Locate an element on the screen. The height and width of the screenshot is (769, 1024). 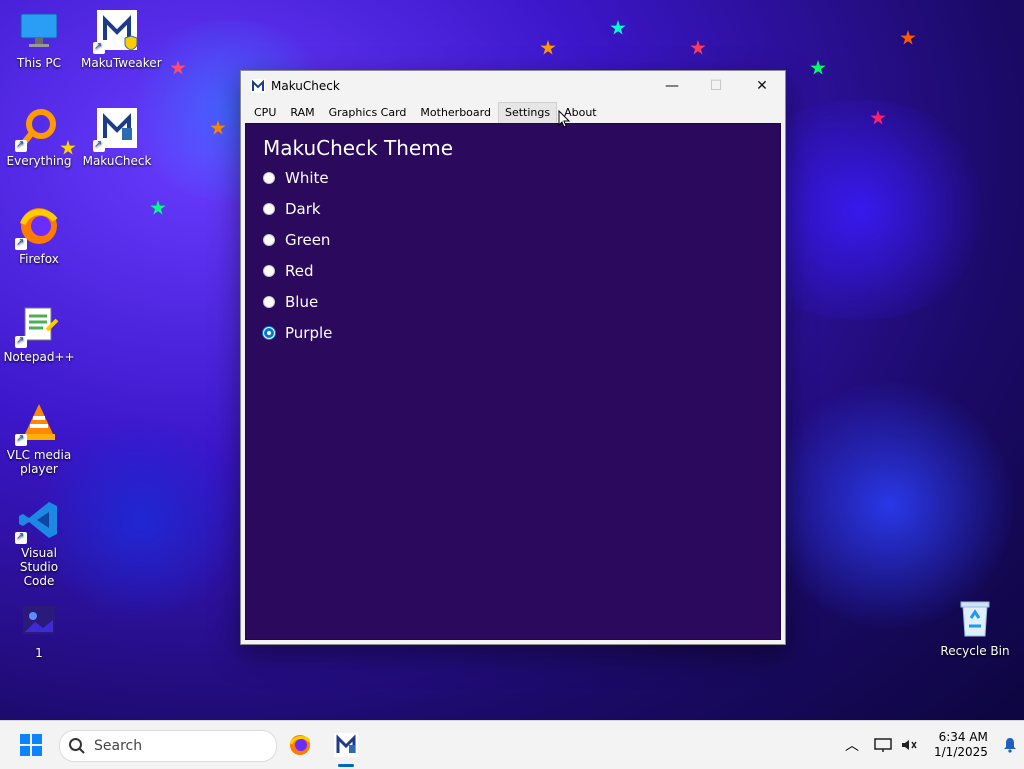
desktop-icon-recycle-bin: Recycle Bin is located at coordinates (975, 627).